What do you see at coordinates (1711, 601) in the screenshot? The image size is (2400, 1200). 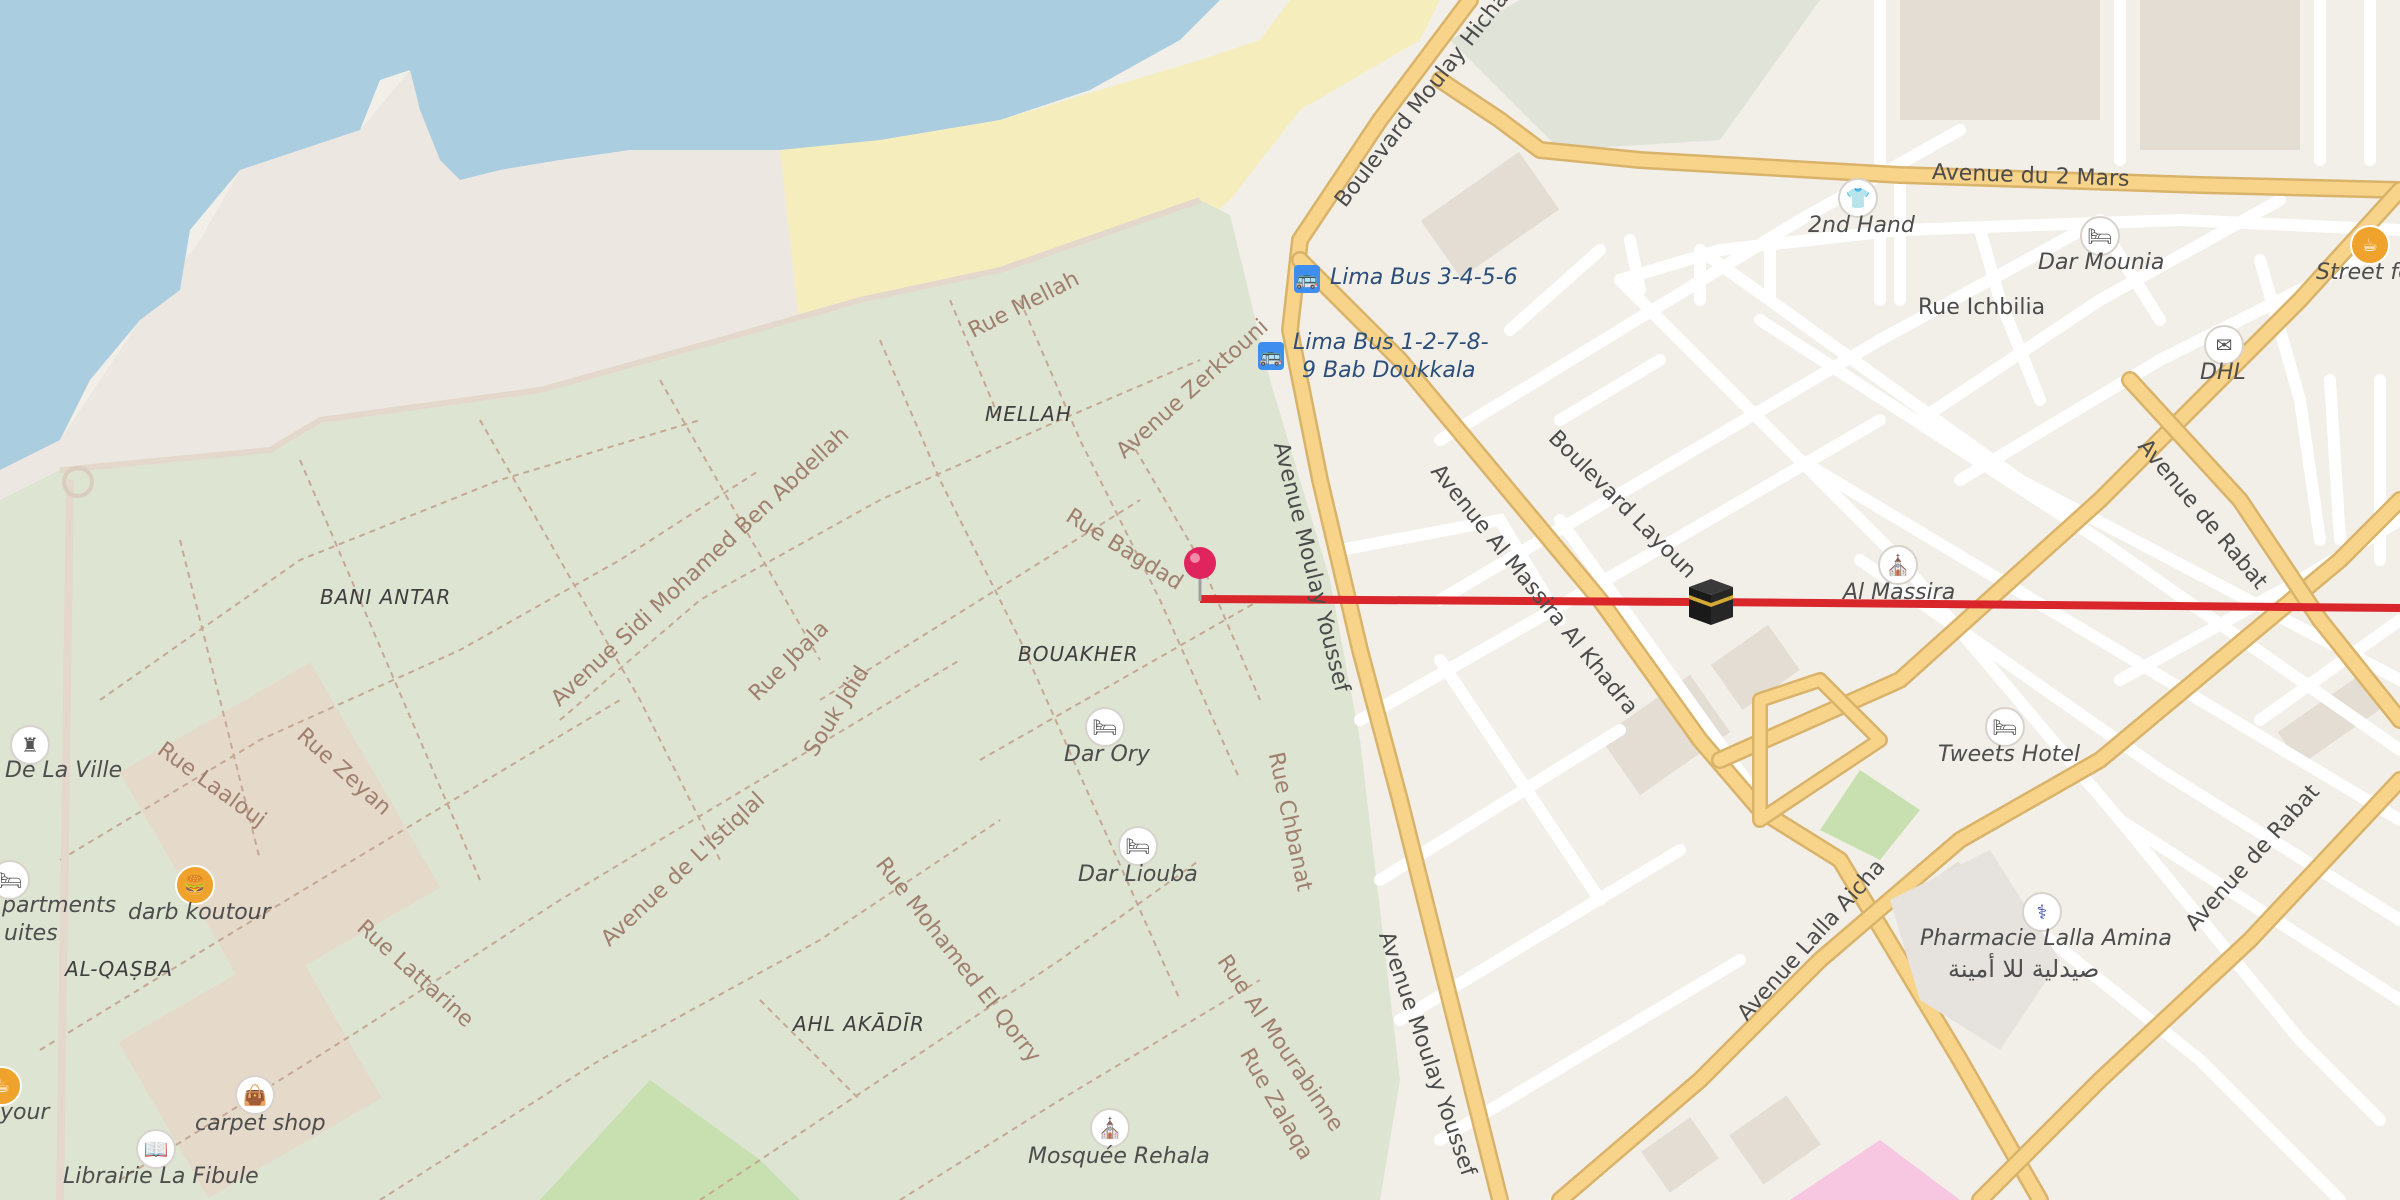 I see `kaaba-icon` at bounding box center [1711, 601].